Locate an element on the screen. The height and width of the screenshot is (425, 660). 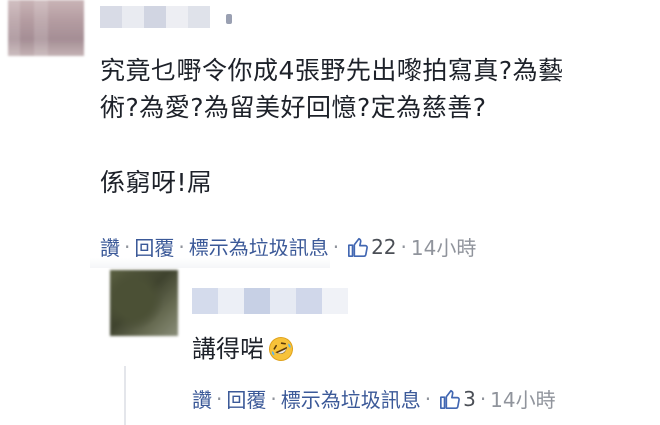
comment-actions: 讚 · 回覆 · 標示為垃圾訊息 · 22 · 14小時 is located at coordinates (288, 246).